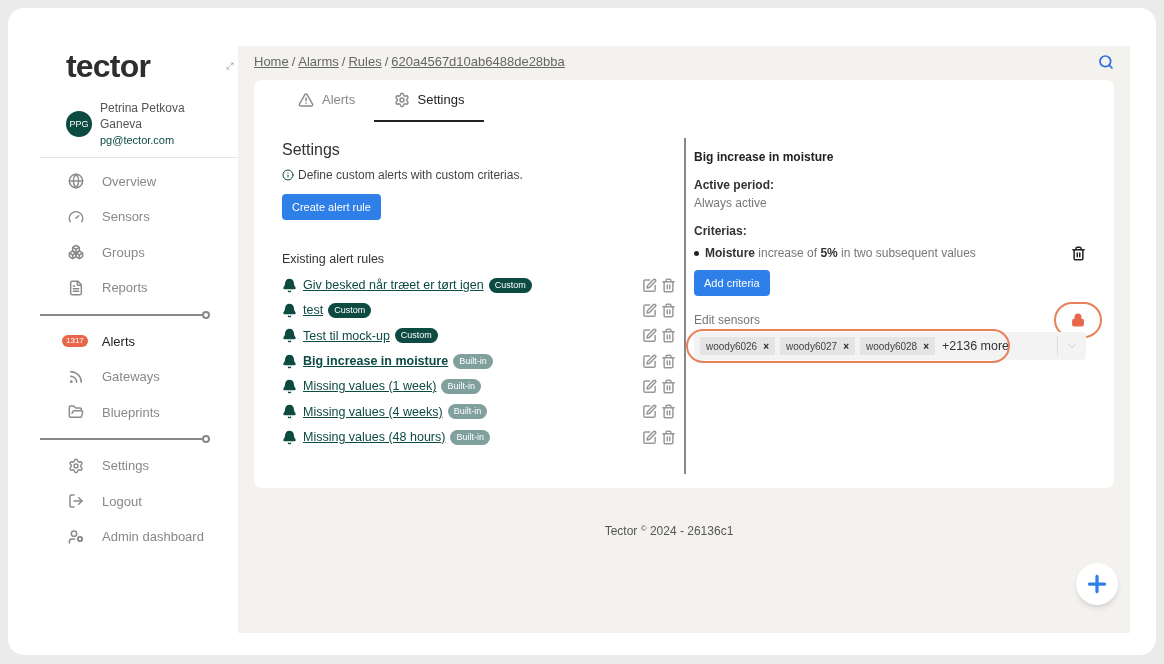 This screenshot has width=1164, height=664. What do you see at coordinates (139, 181) in the screenshot?
I see `nav-item: Overview` at bounding box center [139, 181].